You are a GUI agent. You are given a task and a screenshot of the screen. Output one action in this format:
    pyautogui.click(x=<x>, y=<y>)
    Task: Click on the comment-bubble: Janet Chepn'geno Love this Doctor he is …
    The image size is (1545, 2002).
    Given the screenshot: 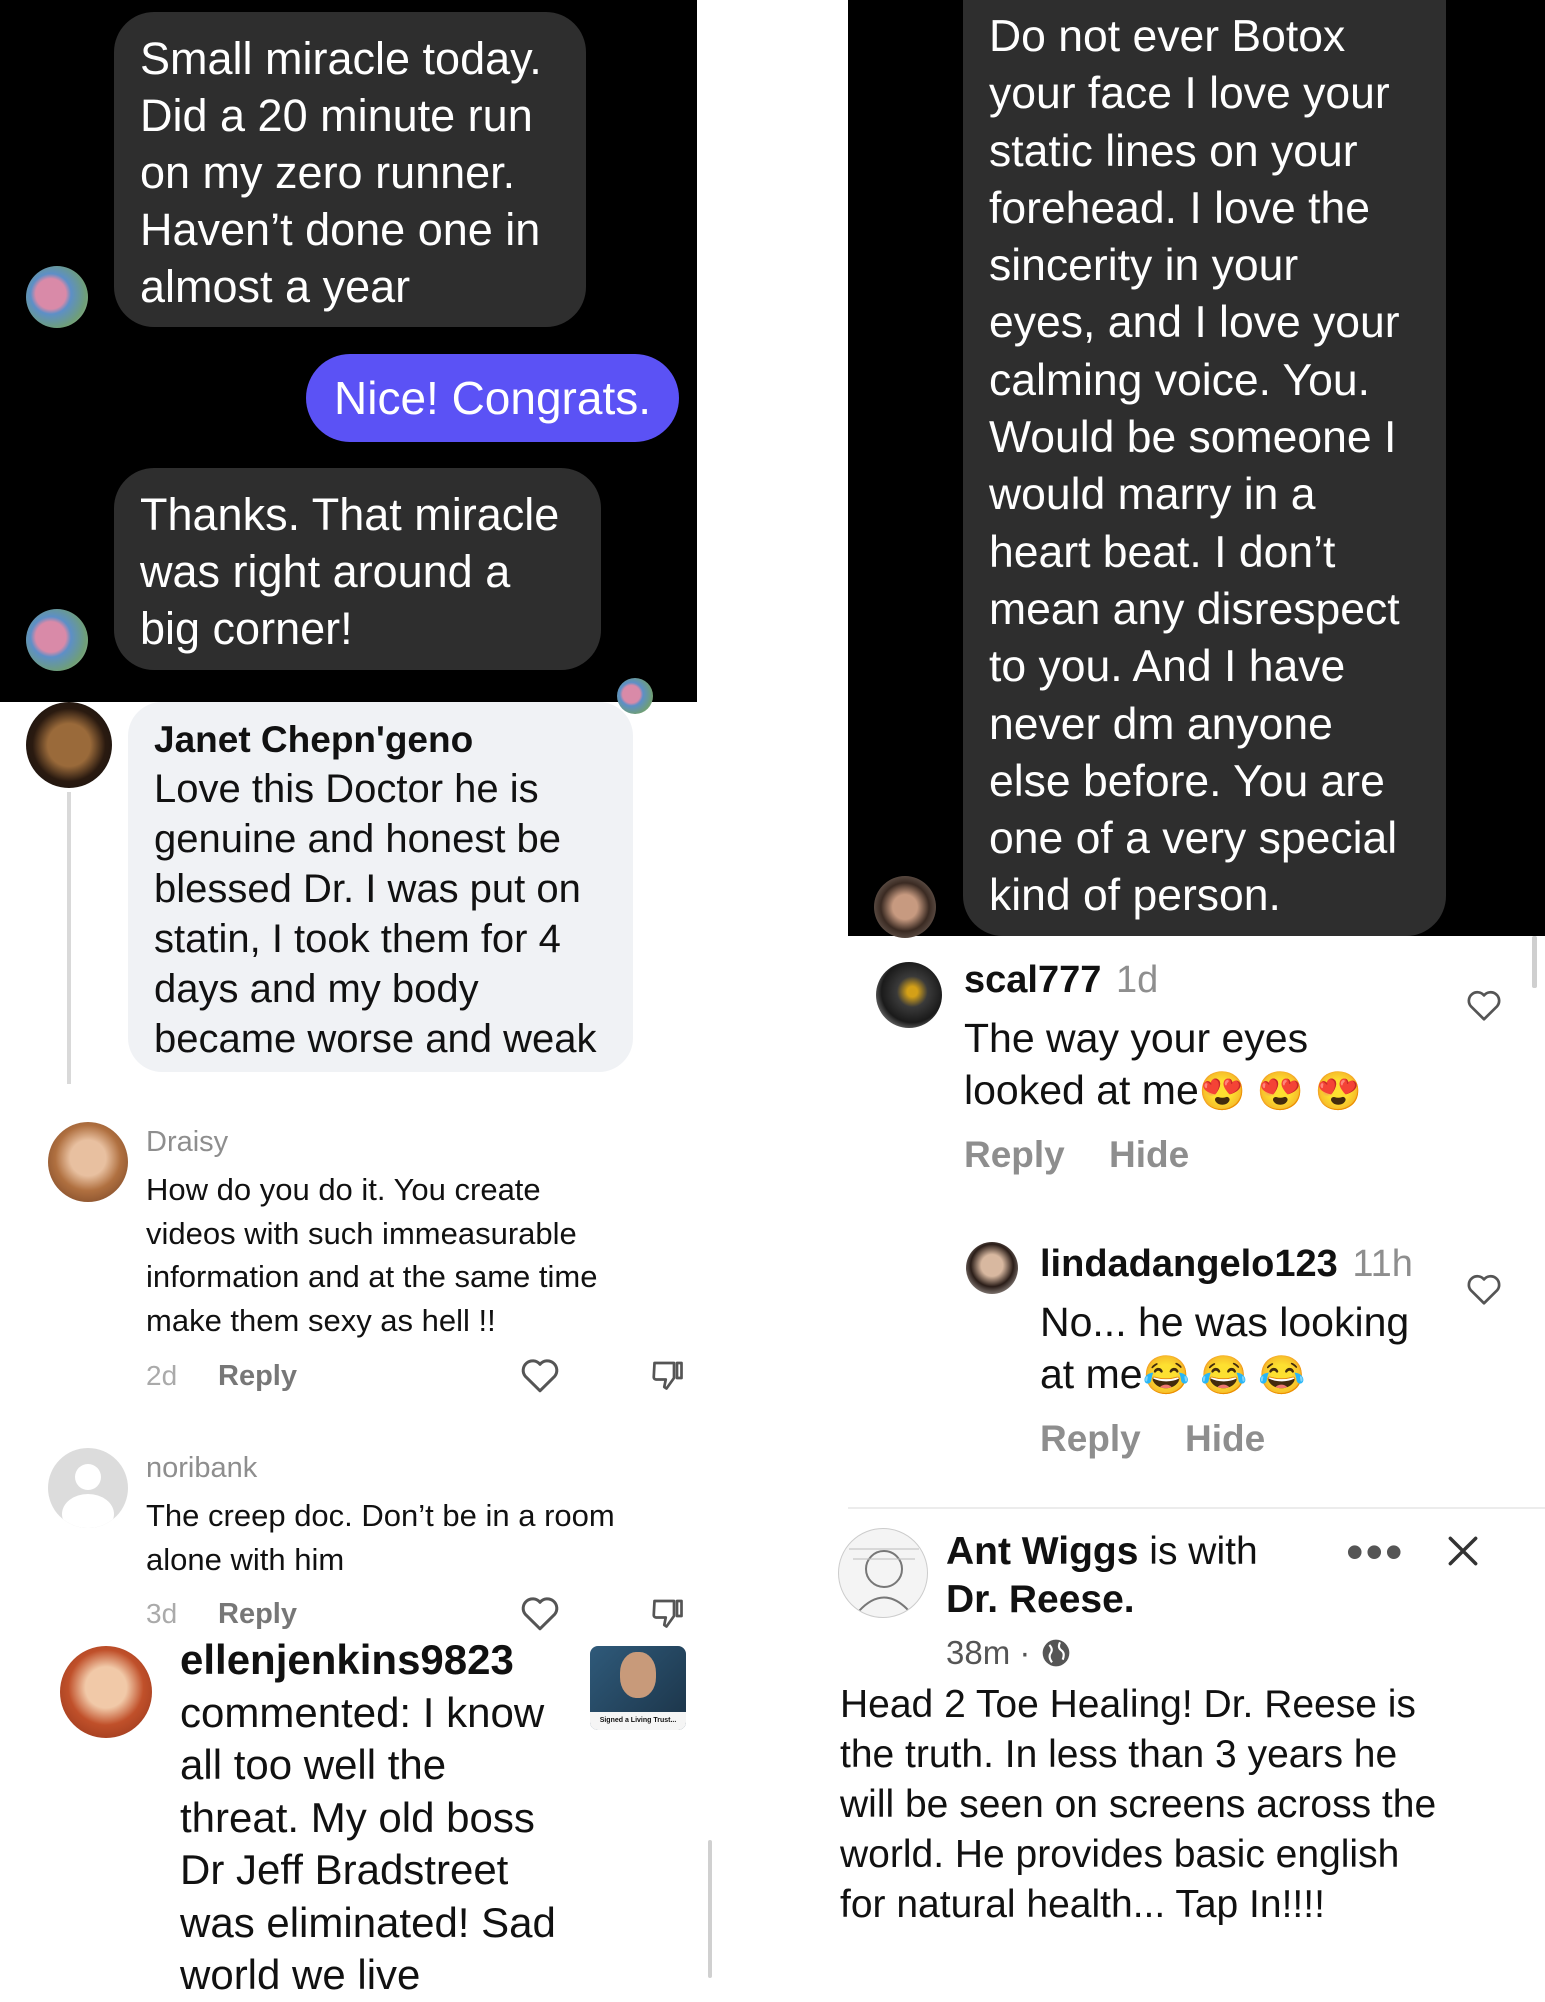 What is the action you would take?
    pyautogui.click(x=380, y=887)
    